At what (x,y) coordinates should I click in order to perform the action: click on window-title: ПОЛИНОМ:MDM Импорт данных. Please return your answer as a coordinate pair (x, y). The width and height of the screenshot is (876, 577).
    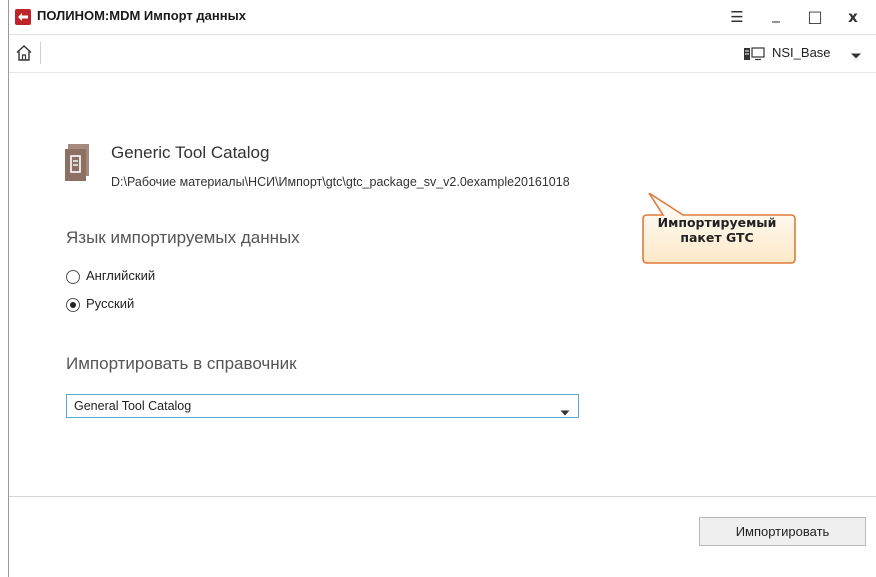
    Looking at the image, I should click on (141, 15).